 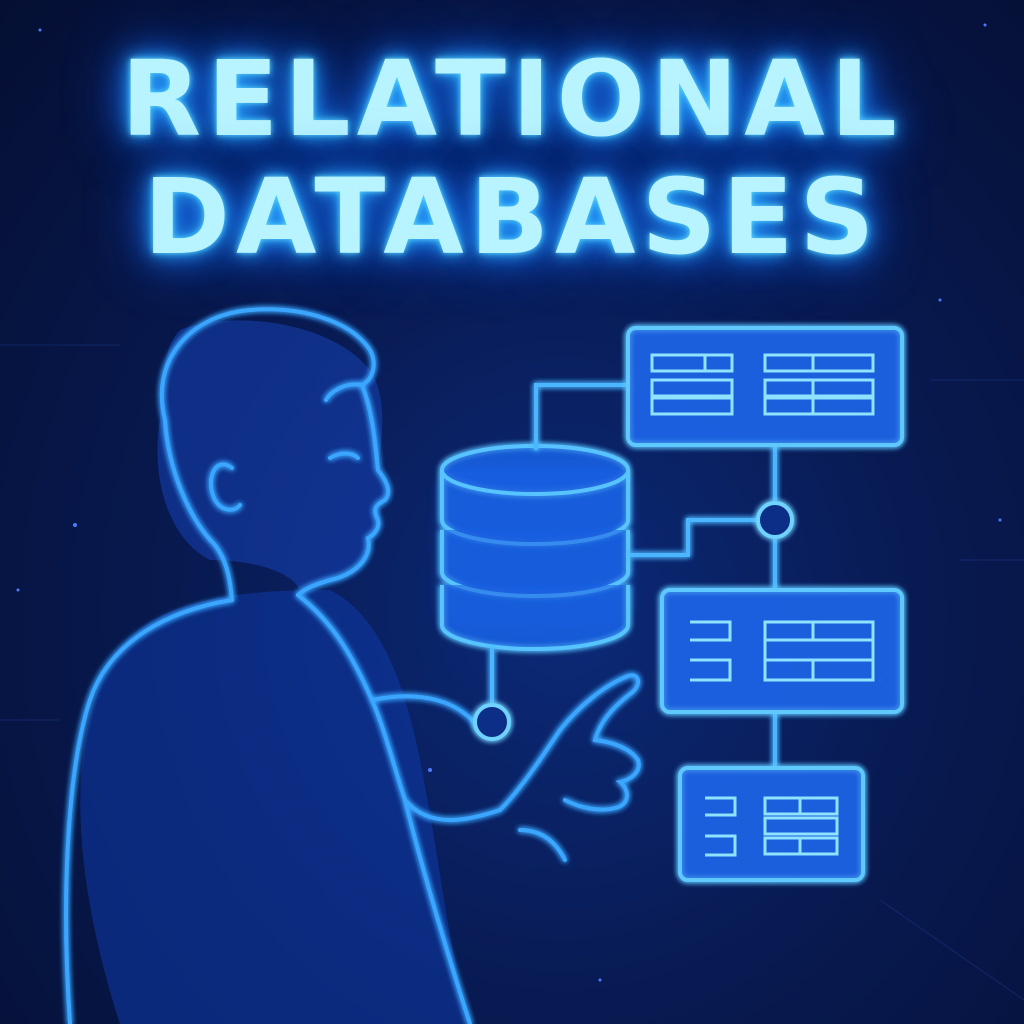 What do you see at coordinates (535, 547) in the screenshot?
I see `database-cylinder-icon` at bounding box center [535, 547].